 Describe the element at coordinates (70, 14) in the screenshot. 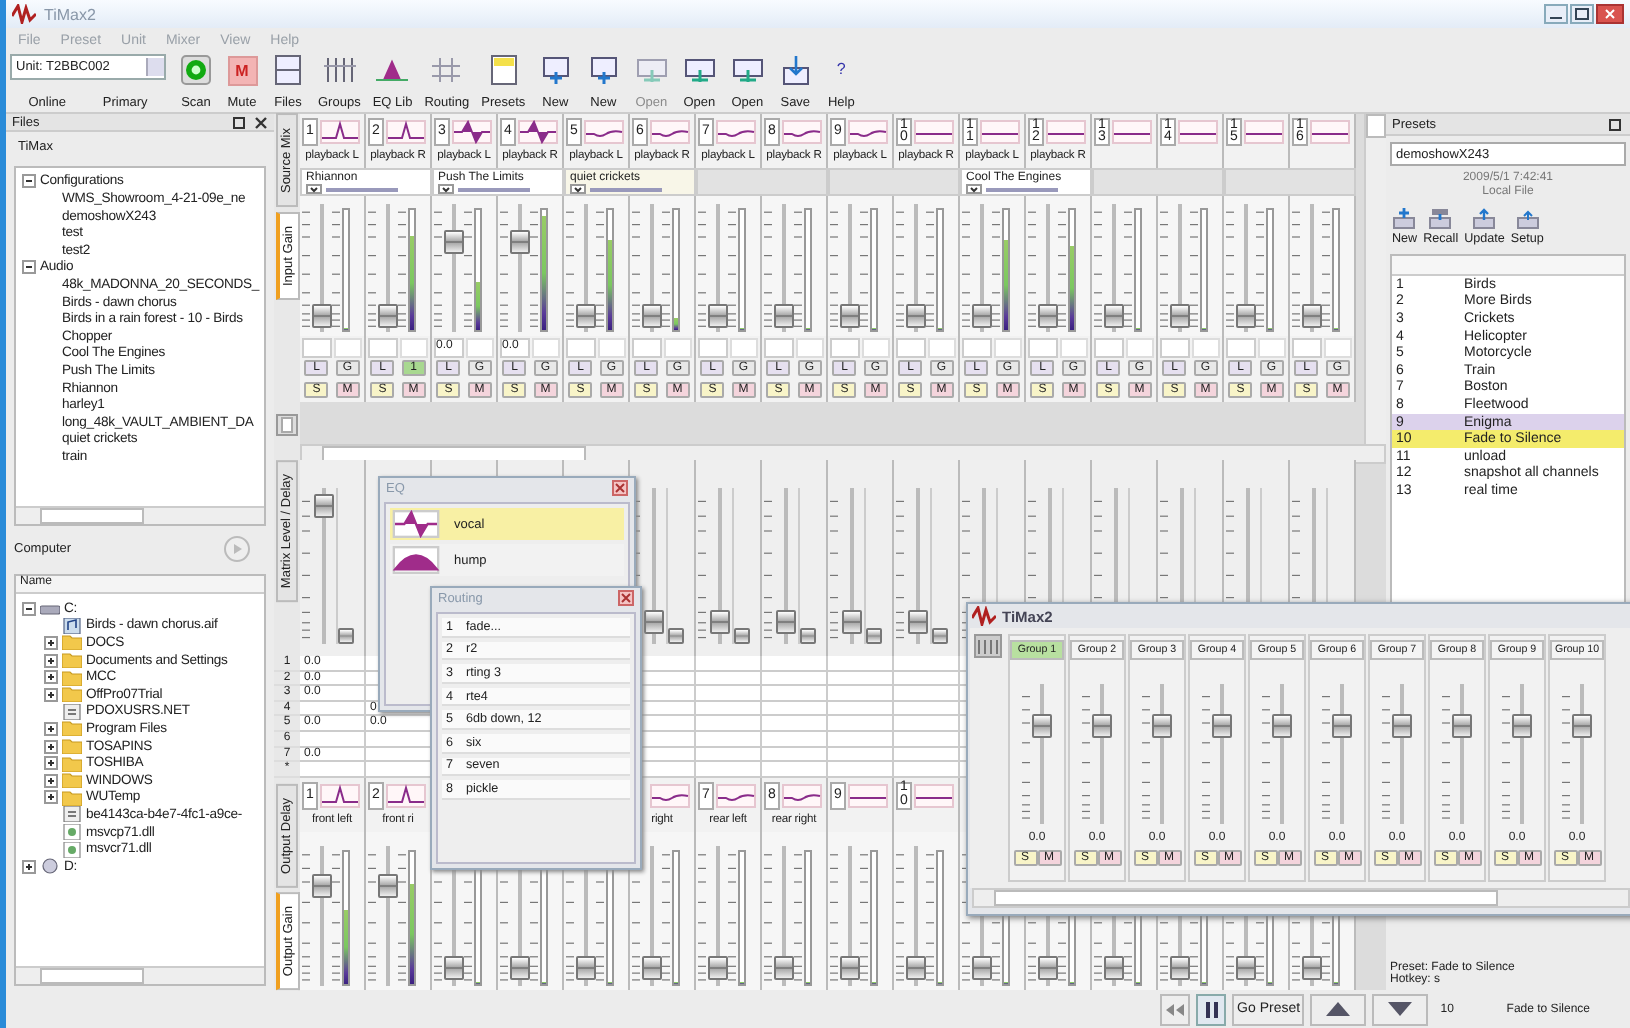

I see `window-title: TiMax2` at that location.